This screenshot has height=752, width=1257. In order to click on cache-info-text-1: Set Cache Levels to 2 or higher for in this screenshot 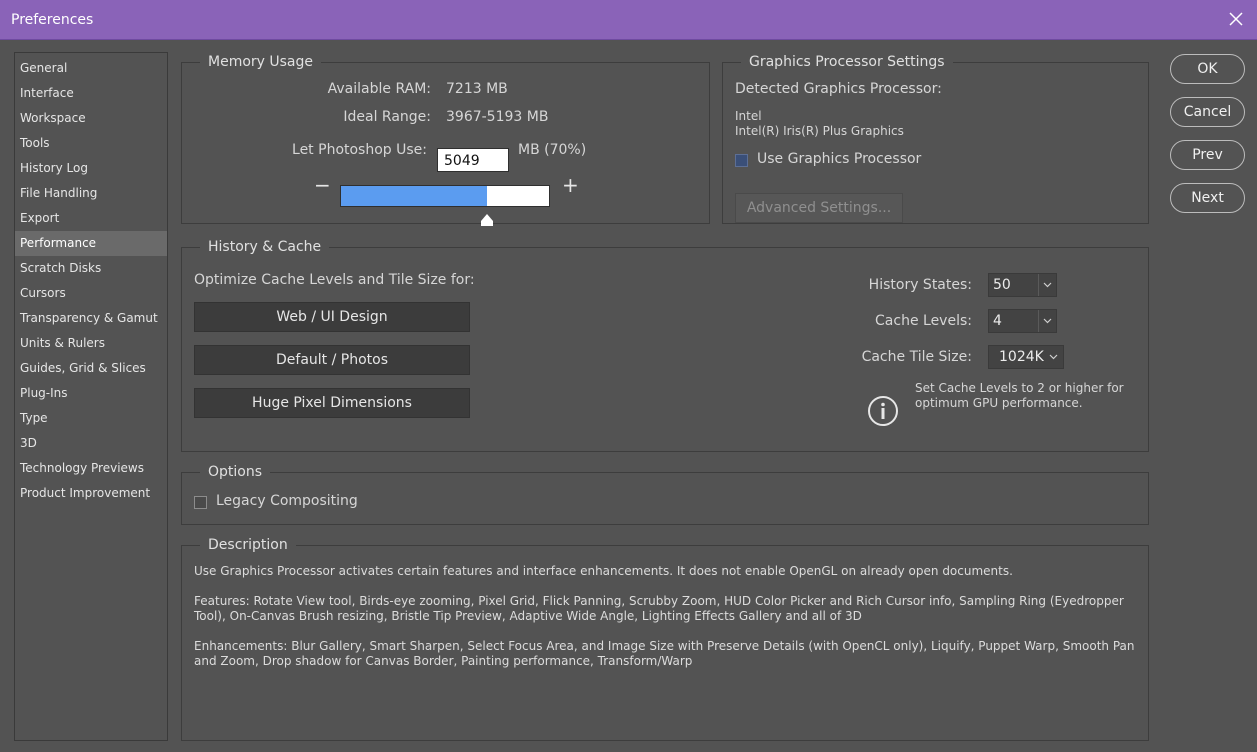, I will do `click(1019, 388)`.